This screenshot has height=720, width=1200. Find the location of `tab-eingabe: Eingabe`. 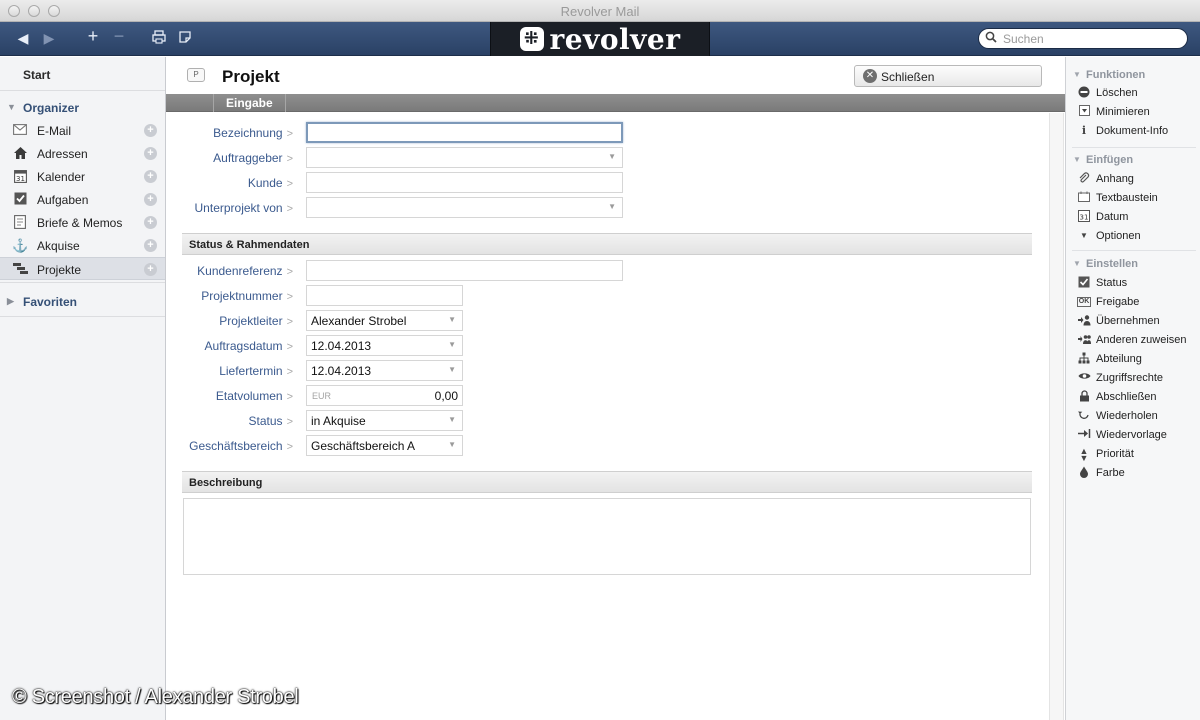

tab-eingabe: Eingabe is located at coordinates (249, 103).